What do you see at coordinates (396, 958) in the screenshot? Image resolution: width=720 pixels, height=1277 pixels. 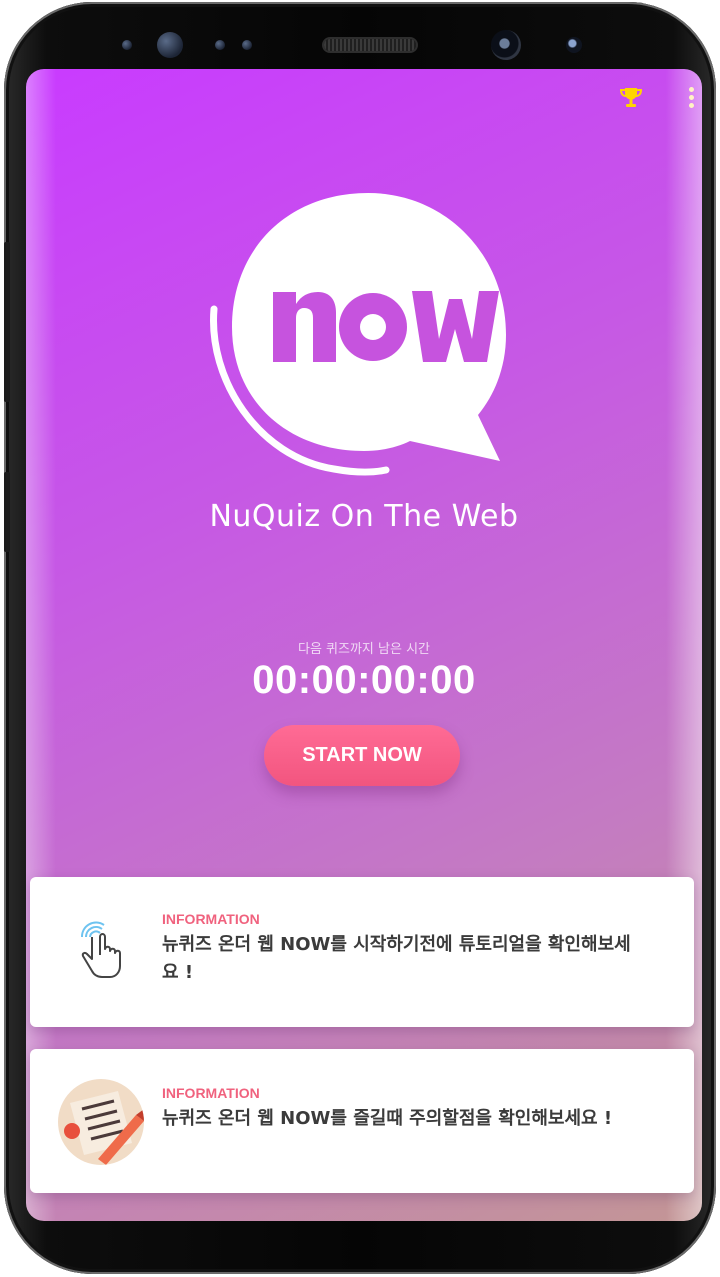 I see `card-message: 뉴퀴즈 온더 웹 NOW를 시작하기전에 튜토리얼을 확인해보세요 !` at bounding box center [396, 958].